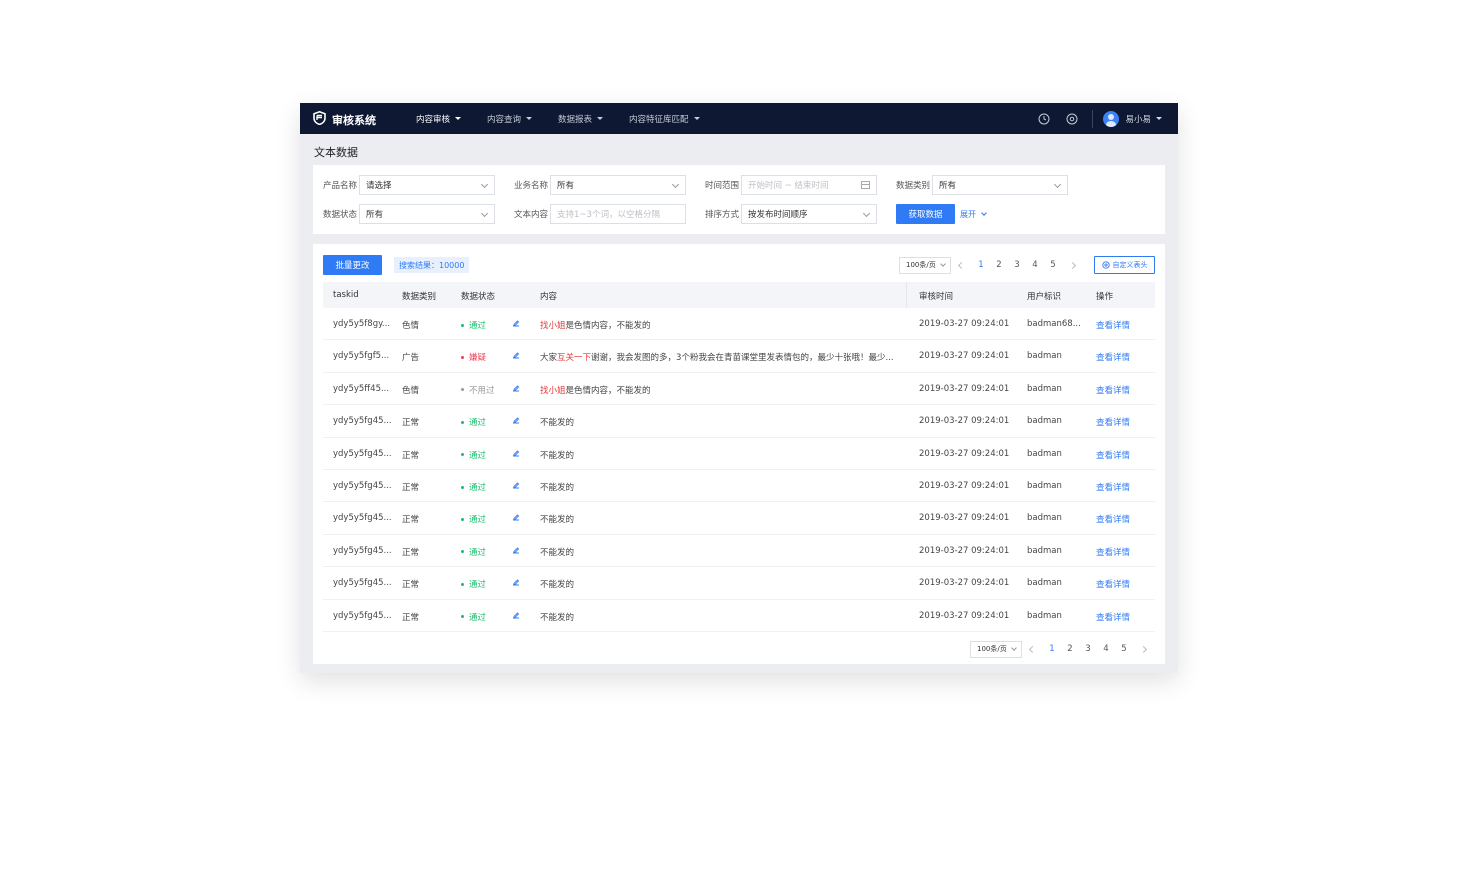  I want to click on time-range-picker: 开始时间 ~ 结束时间, so click(809, 185).